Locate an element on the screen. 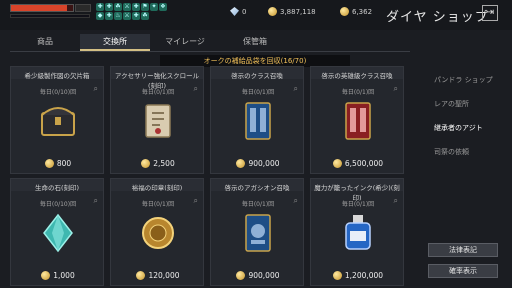 This screenshot has height=288, width=512. item-card: 啓示のクラス召喚 毎日(0/1)回 ⌕ 900,000 is located at coordinates (257, 120).